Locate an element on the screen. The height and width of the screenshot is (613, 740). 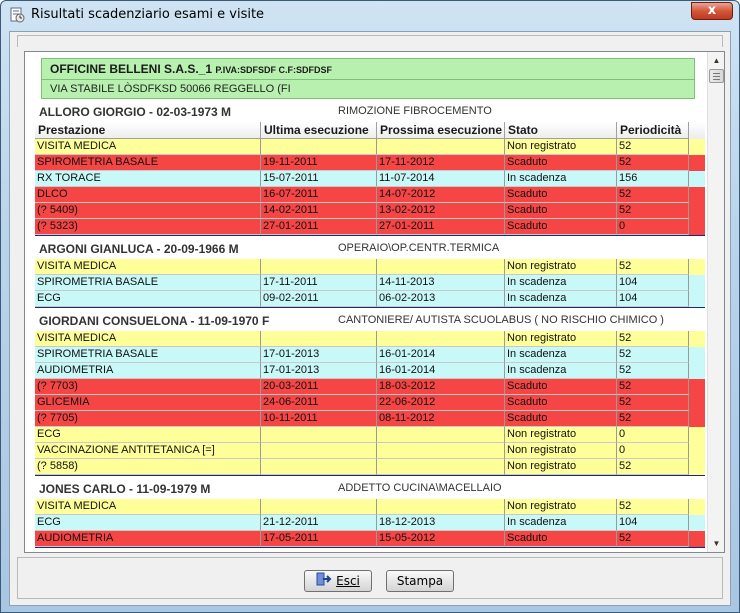
column-header: Stato is located at coordinates (561, 130).